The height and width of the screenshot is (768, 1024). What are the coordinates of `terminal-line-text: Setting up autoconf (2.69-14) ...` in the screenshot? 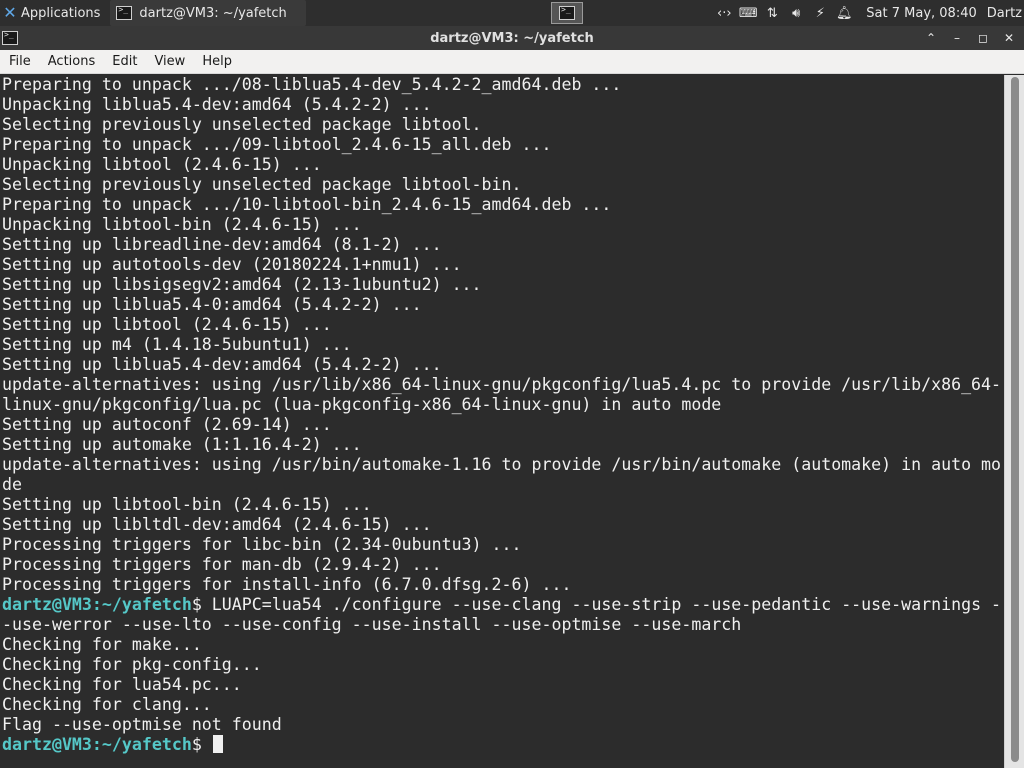 It's located at (167, 424).